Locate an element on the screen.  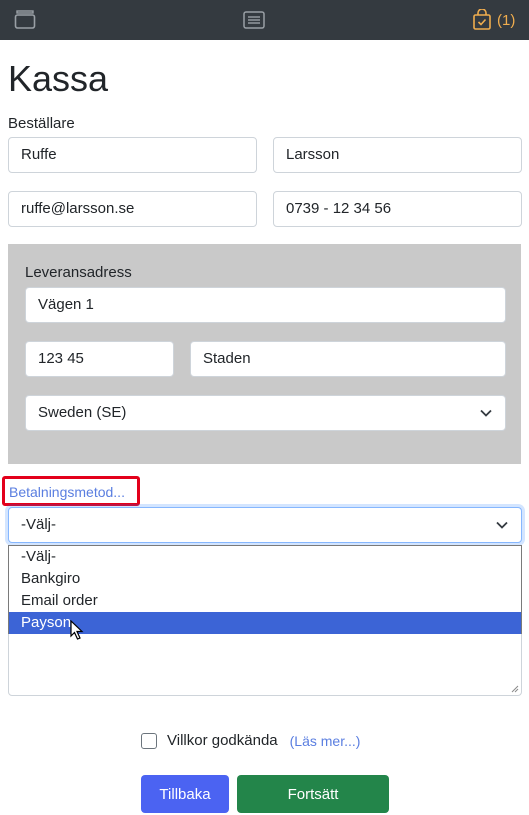
cart-count: (1) is located at coordinates (506, 20).